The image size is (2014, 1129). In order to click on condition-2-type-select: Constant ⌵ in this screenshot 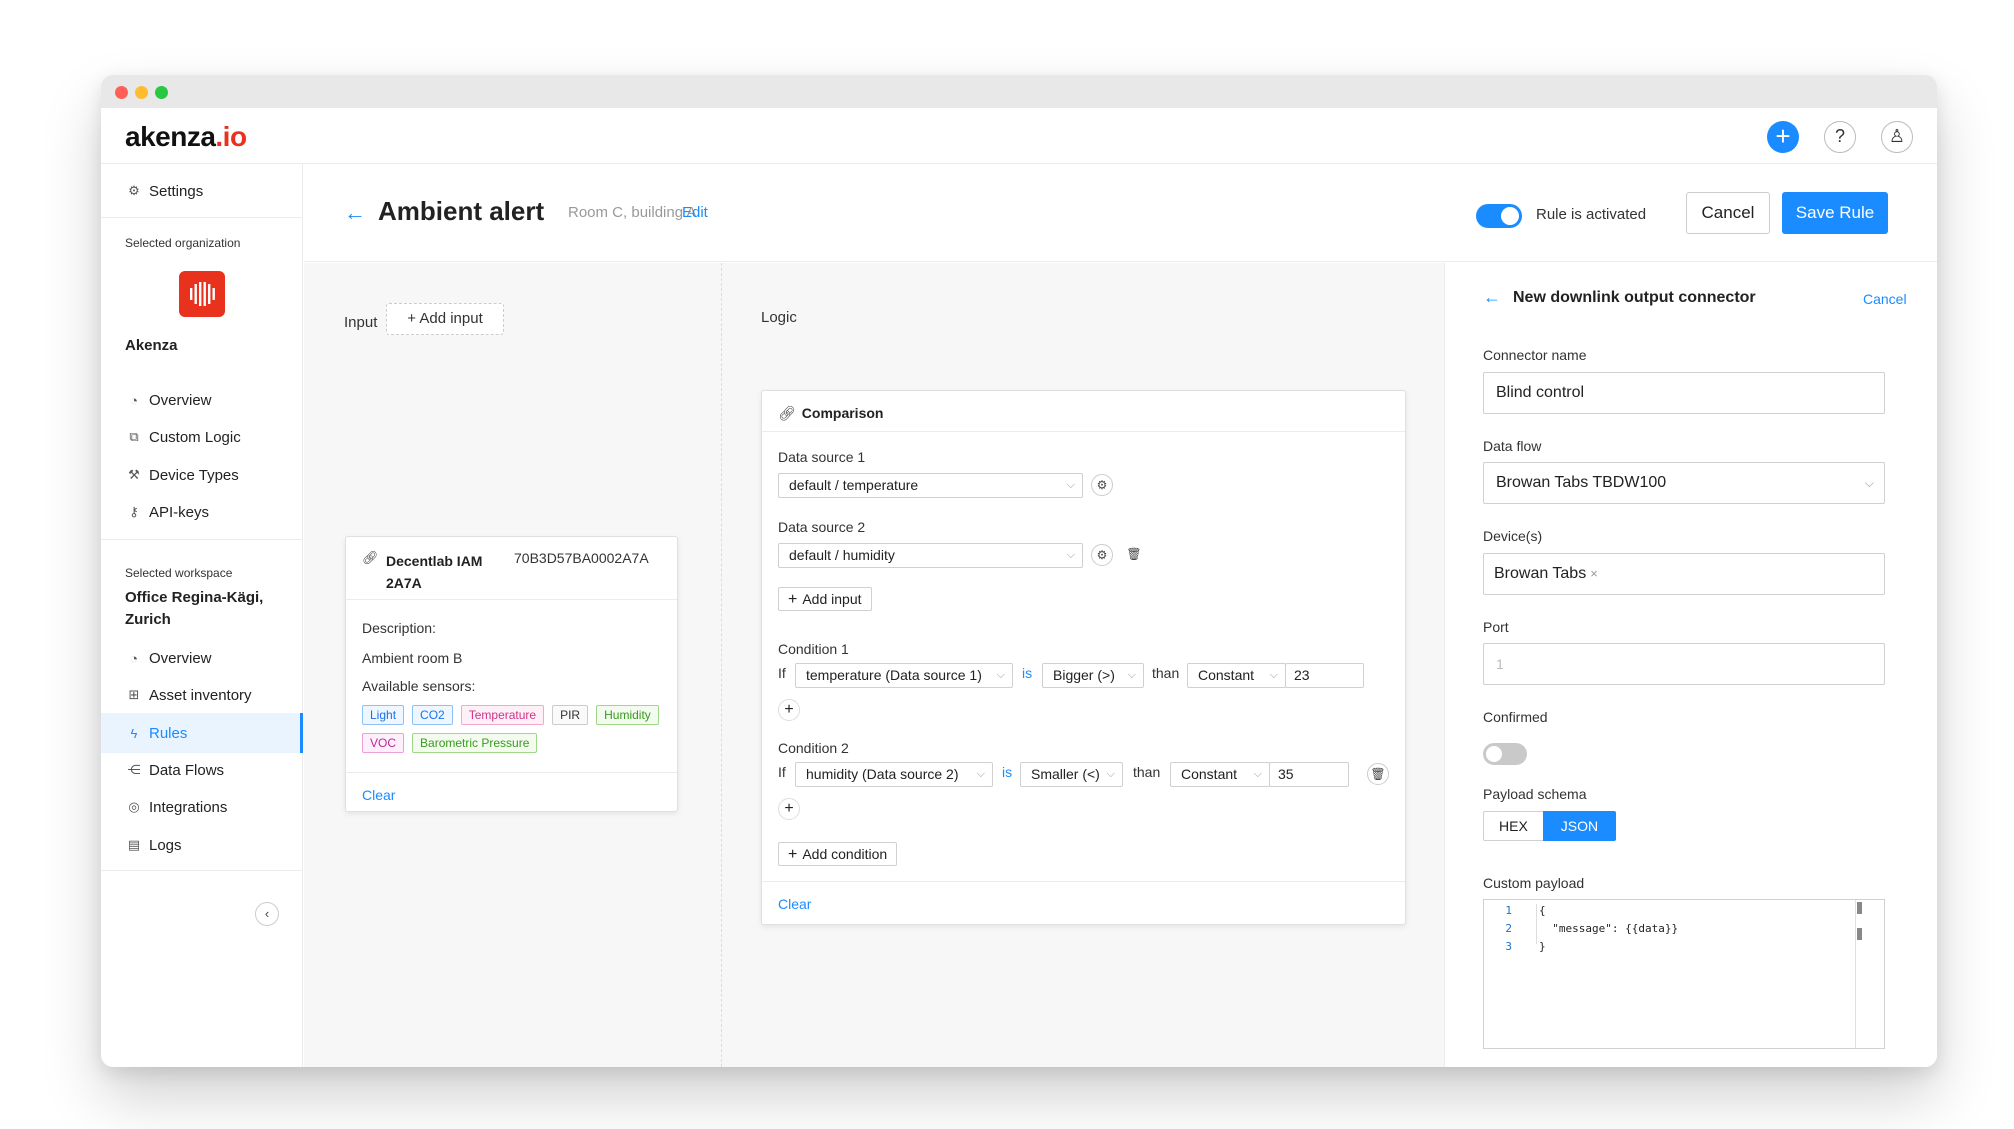, I will do `click(1220, 774)`.